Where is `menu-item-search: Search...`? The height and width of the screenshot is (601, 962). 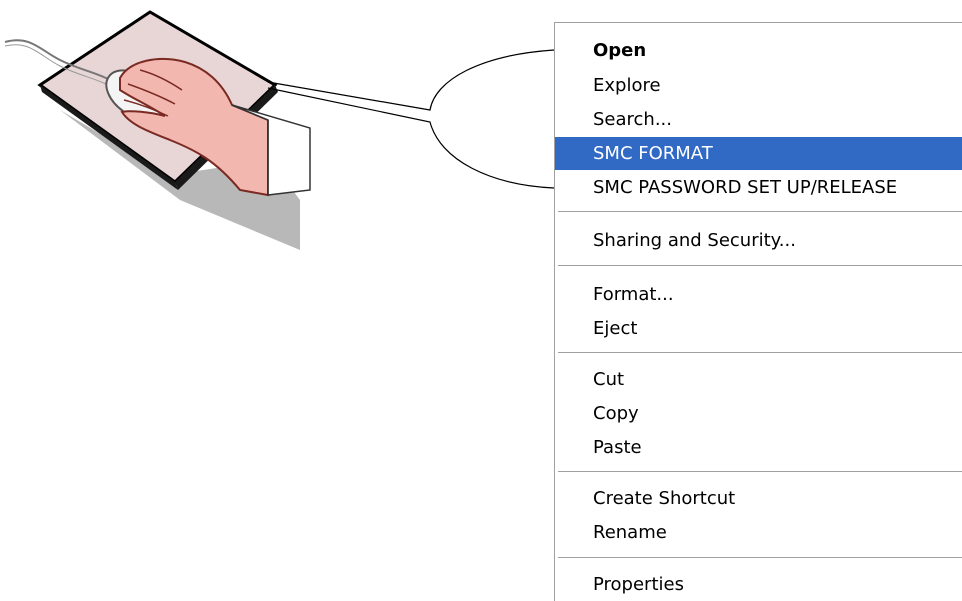 menu-item-search: Search... is located at coordinates (758, 119).